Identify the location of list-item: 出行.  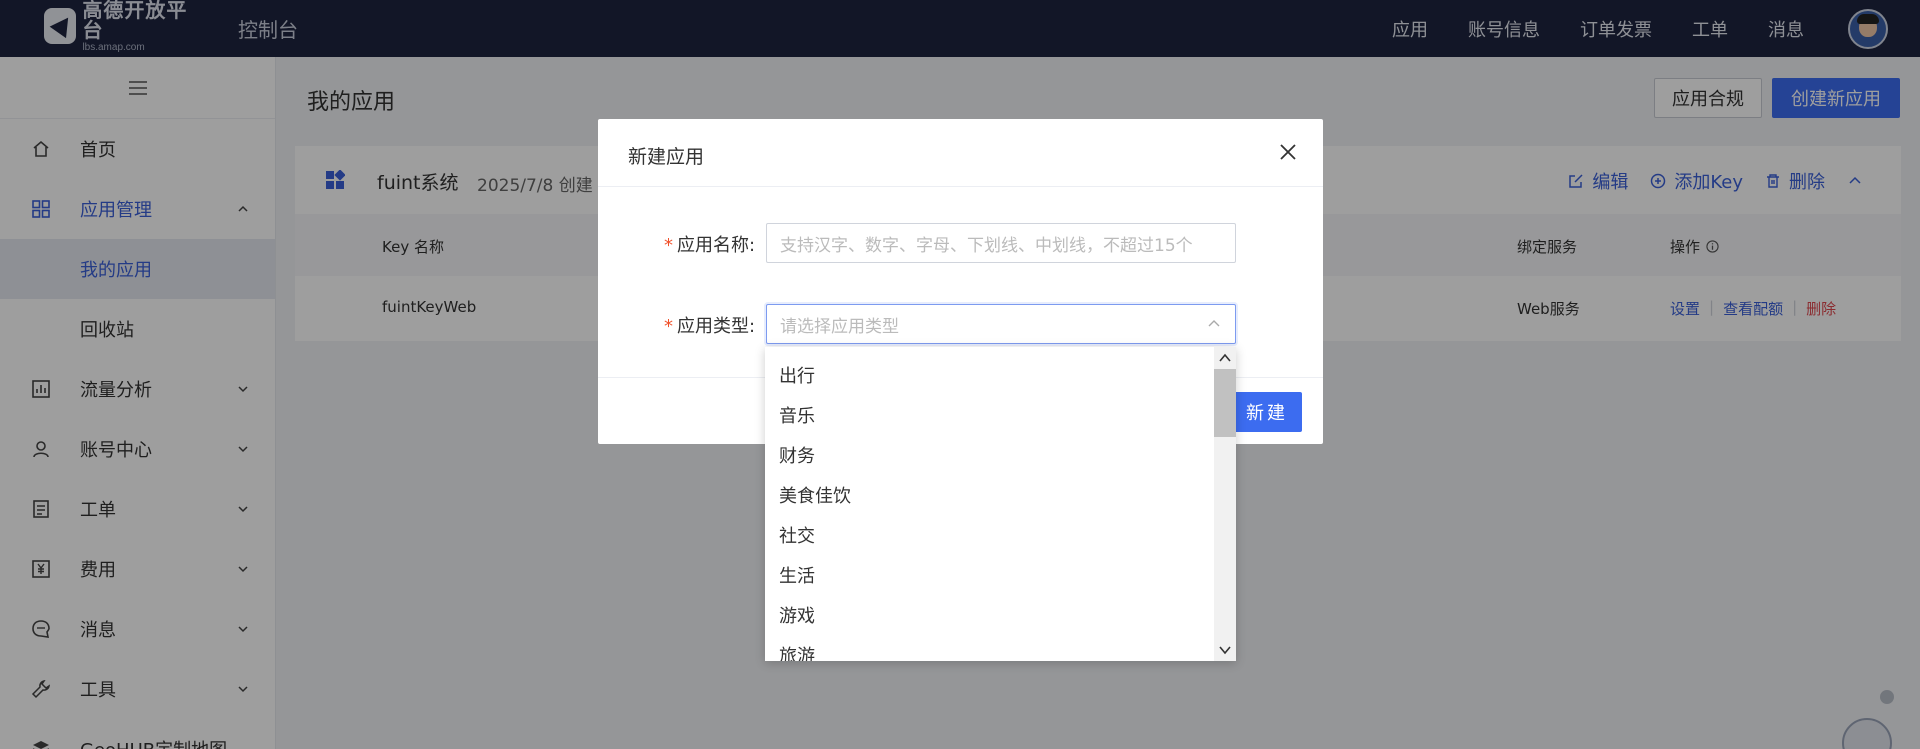
(989, 375).